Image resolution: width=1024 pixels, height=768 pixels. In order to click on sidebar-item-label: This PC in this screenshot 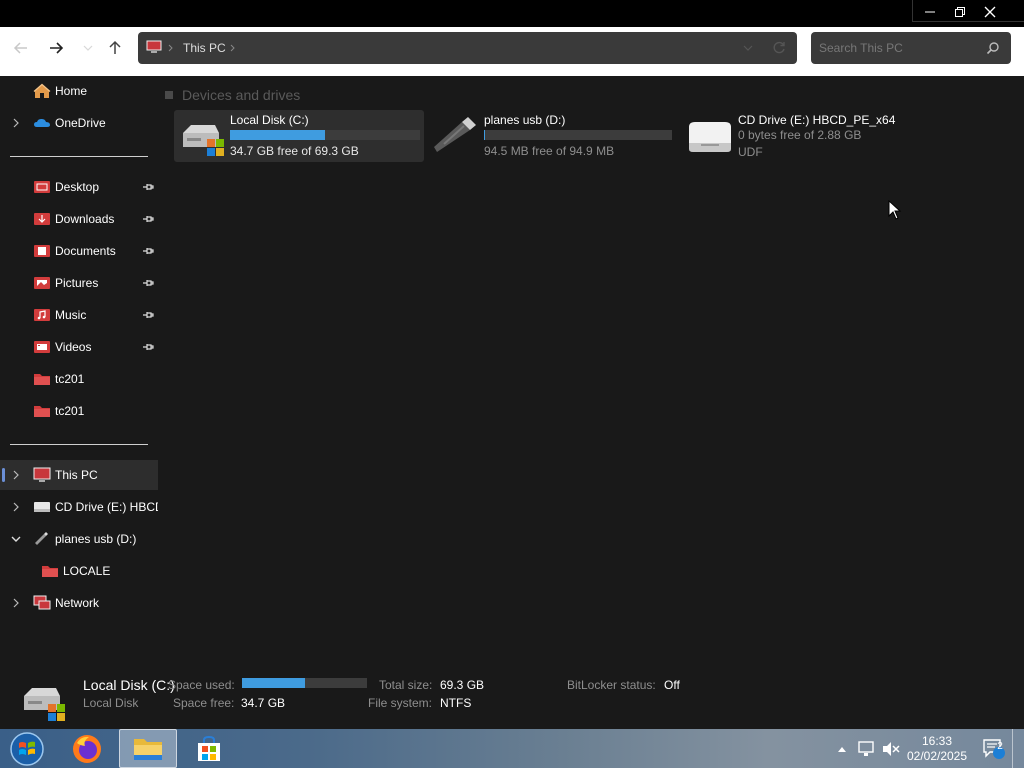, I will do `click(76, 475)`.